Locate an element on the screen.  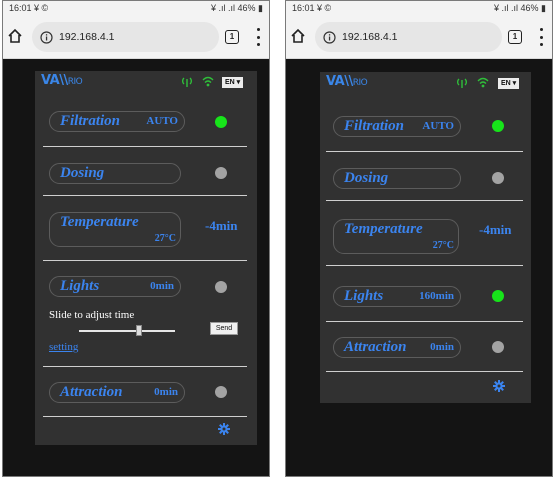
lights-timer: 0min is located at coordinates (162, 286).